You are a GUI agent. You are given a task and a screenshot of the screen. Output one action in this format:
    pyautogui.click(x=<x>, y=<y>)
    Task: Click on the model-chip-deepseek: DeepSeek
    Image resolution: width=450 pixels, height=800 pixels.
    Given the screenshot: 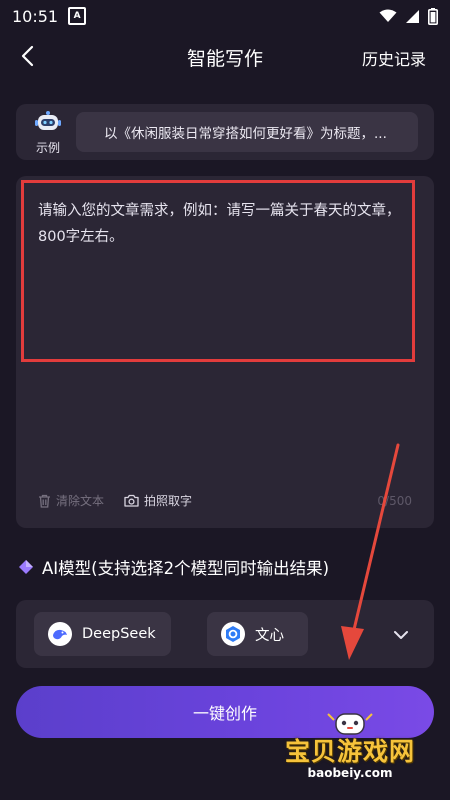 What is the action you would take?
    pyautogui.click(x=102, y=634)
    